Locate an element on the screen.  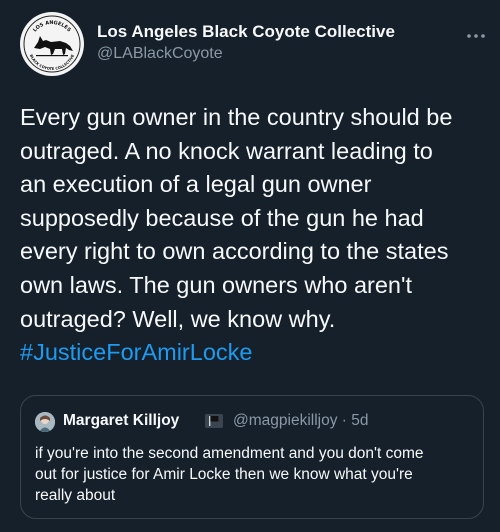
quote-author-avatar is located at coordinates (45, 422).